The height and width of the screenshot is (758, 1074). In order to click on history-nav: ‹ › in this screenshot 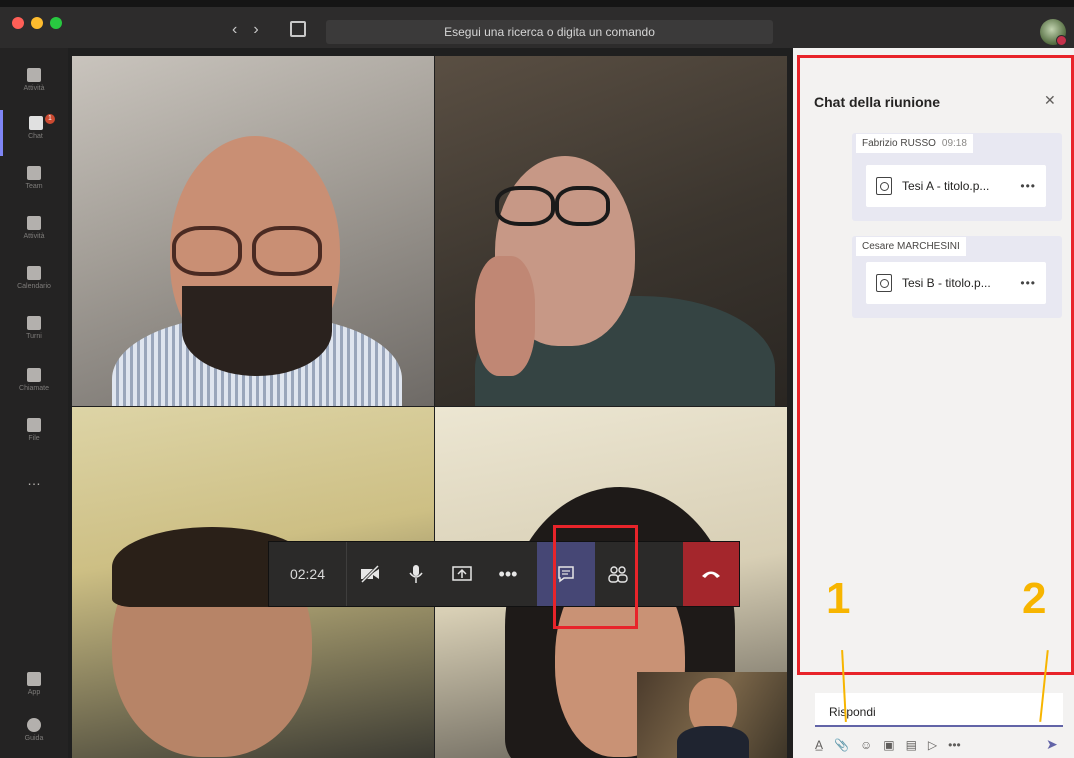, I will do `click(245, 30)`.